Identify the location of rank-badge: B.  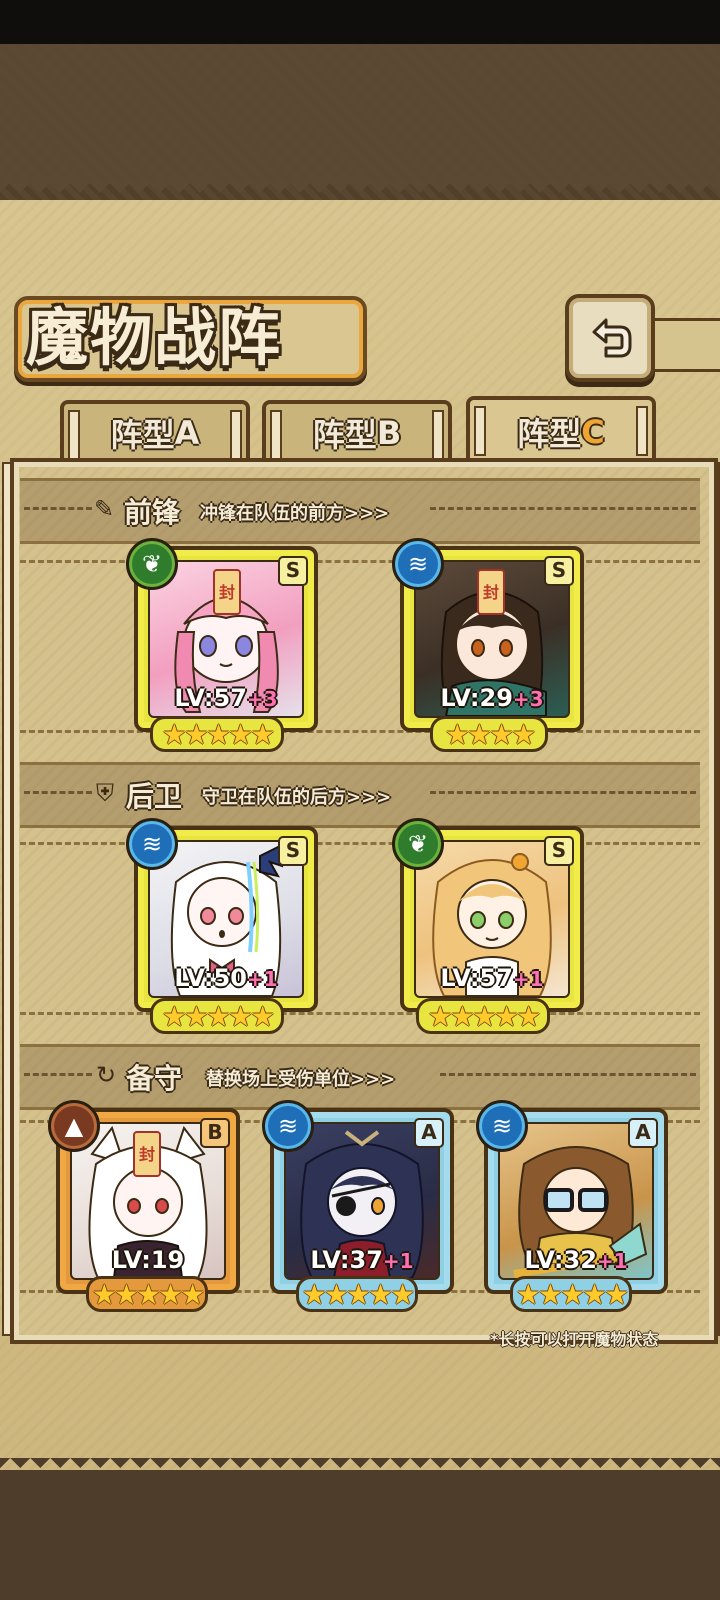
(215, 1133).